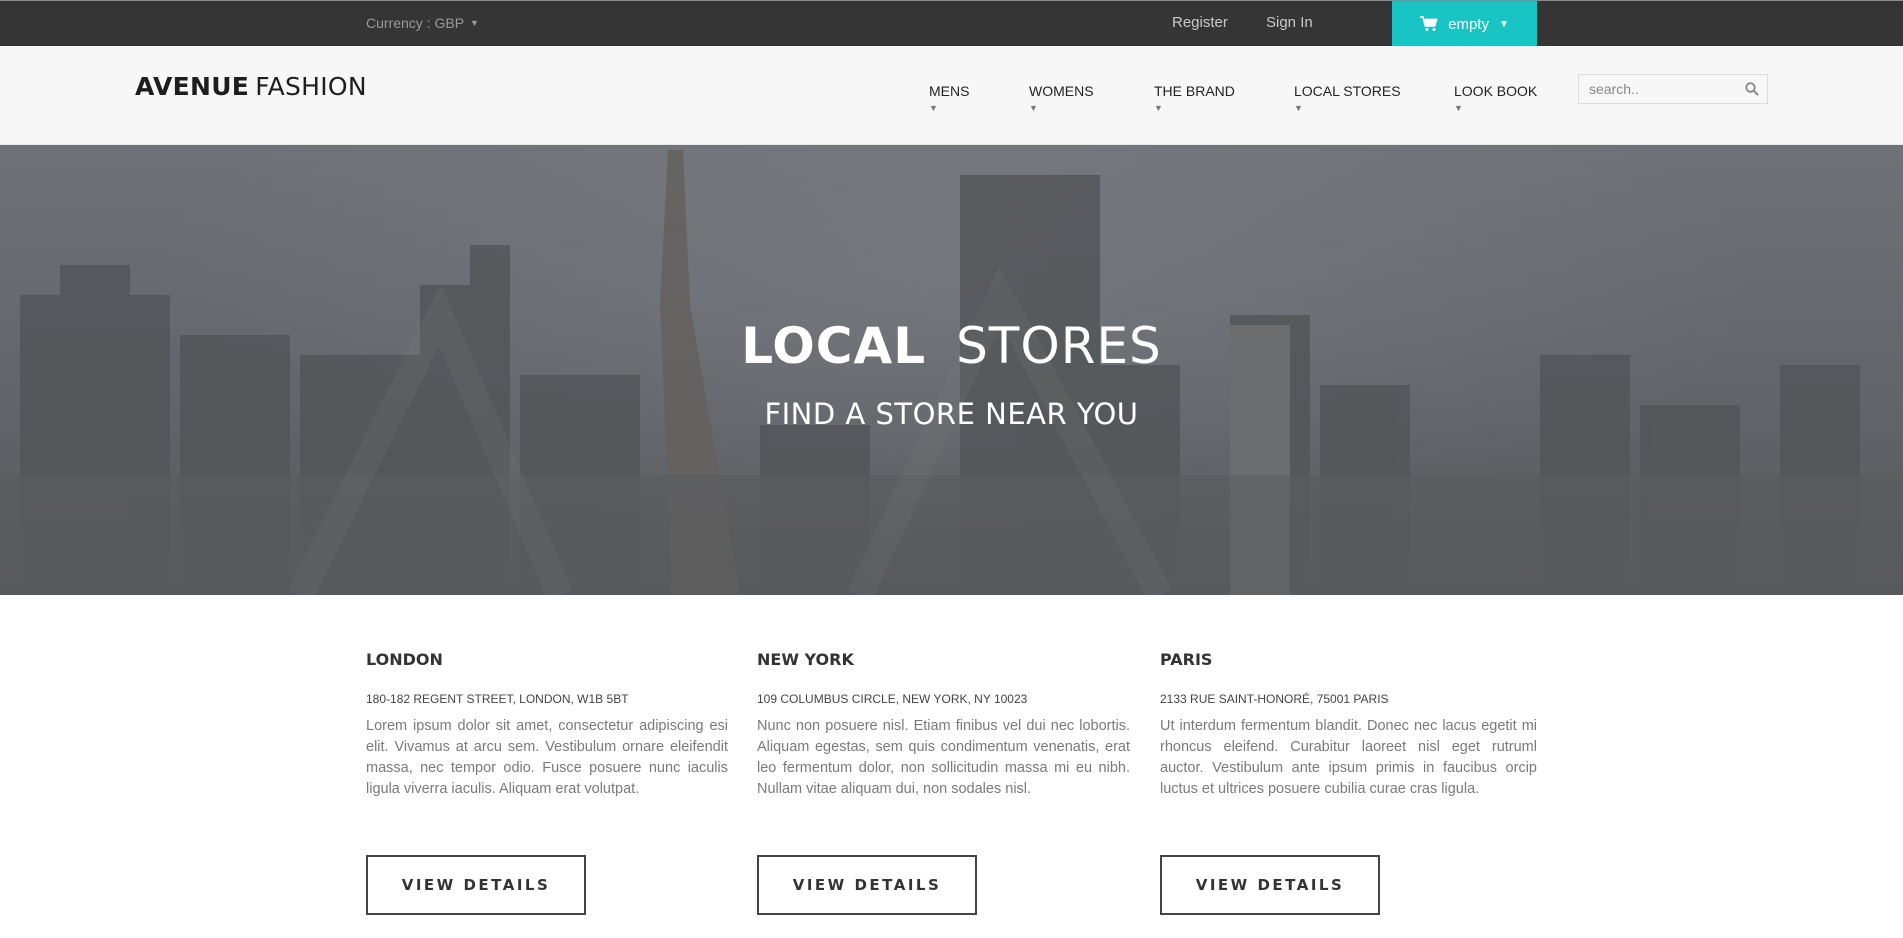 This screenshot has width=1903, height=938. Describe the element at coordinates (1468, 24) in the screenshot. I see `cart-label: empty` at that location.